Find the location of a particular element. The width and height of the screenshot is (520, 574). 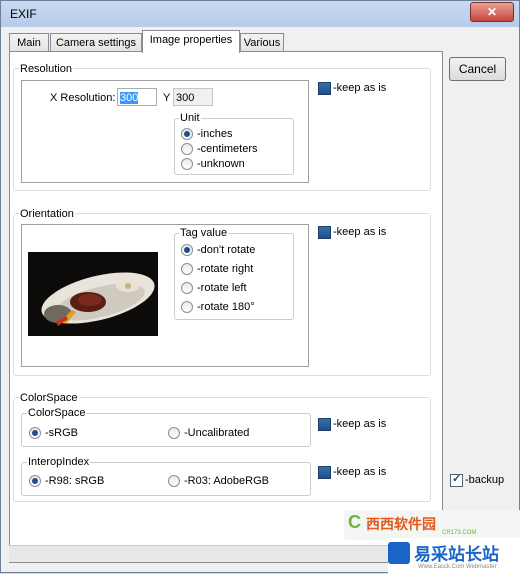

uncalibrated-label: -Uncalibrated is located at coordinates (217, 433).